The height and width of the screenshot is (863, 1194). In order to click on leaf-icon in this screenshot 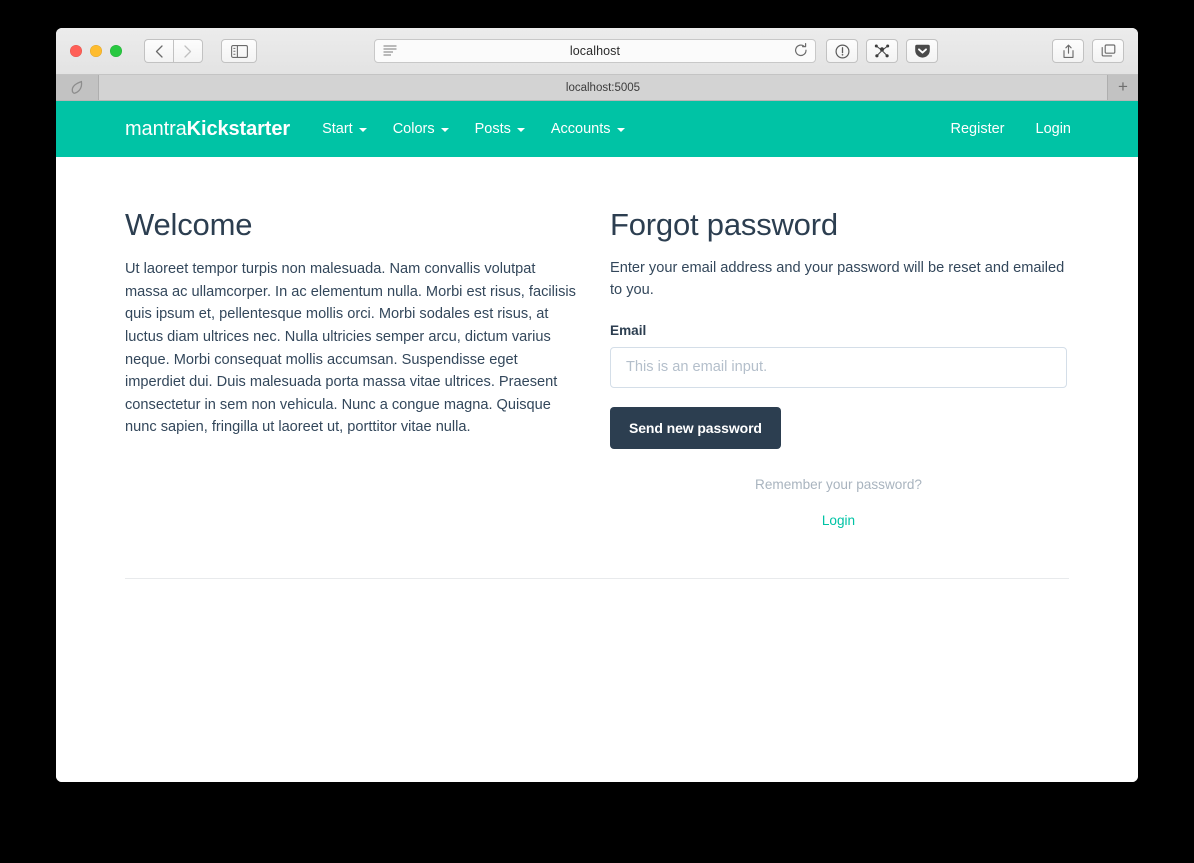, I will do `click(77, 87)`.